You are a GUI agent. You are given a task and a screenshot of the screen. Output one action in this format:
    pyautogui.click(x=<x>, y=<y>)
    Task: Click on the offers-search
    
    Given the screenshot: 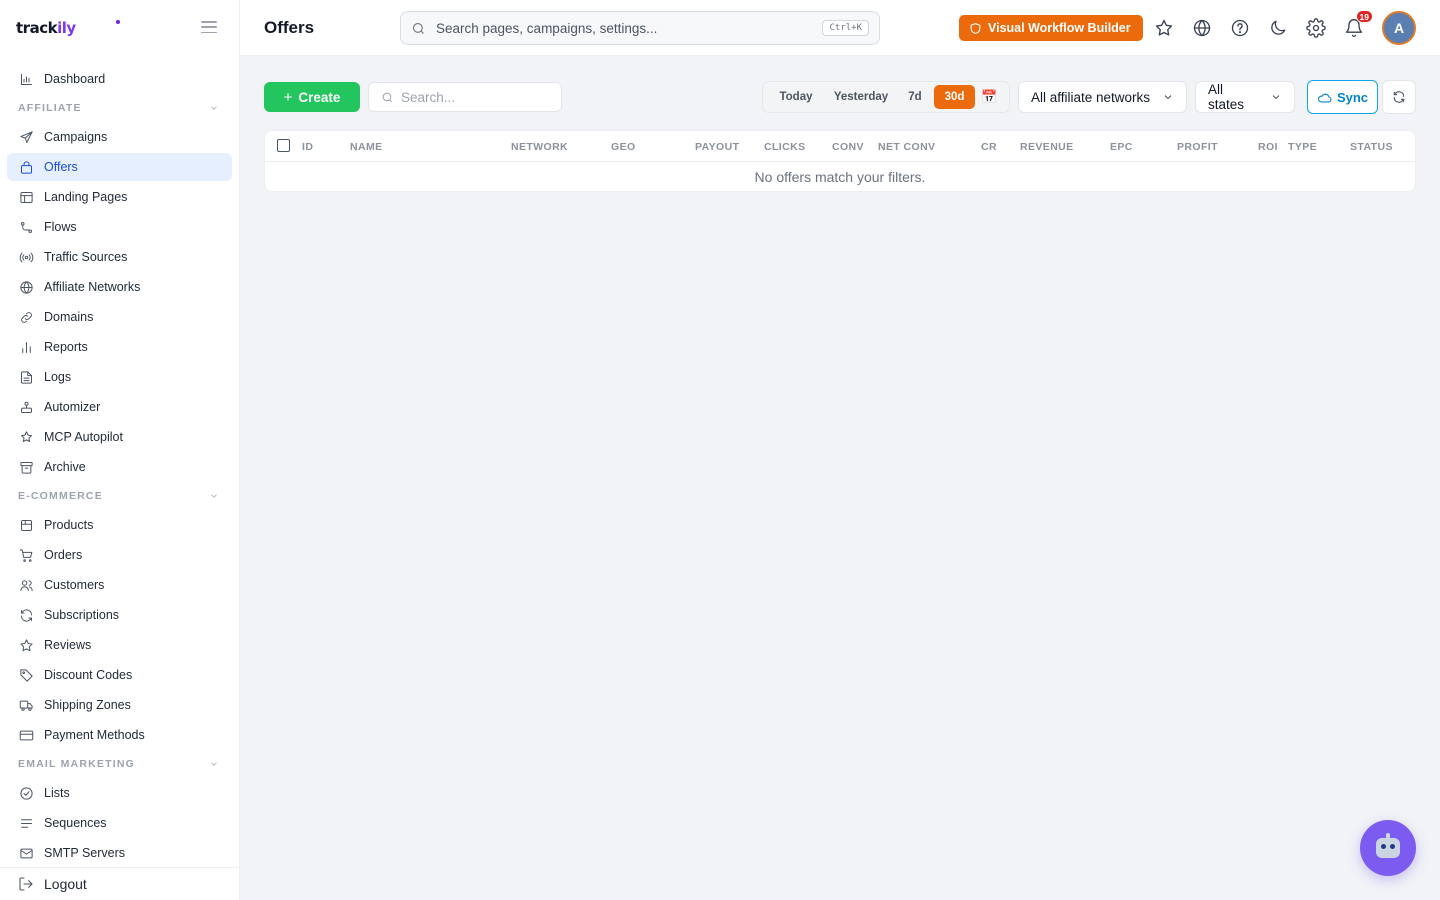 What is the action you would take?
    pyautogui.click(x=465, y=97)
    